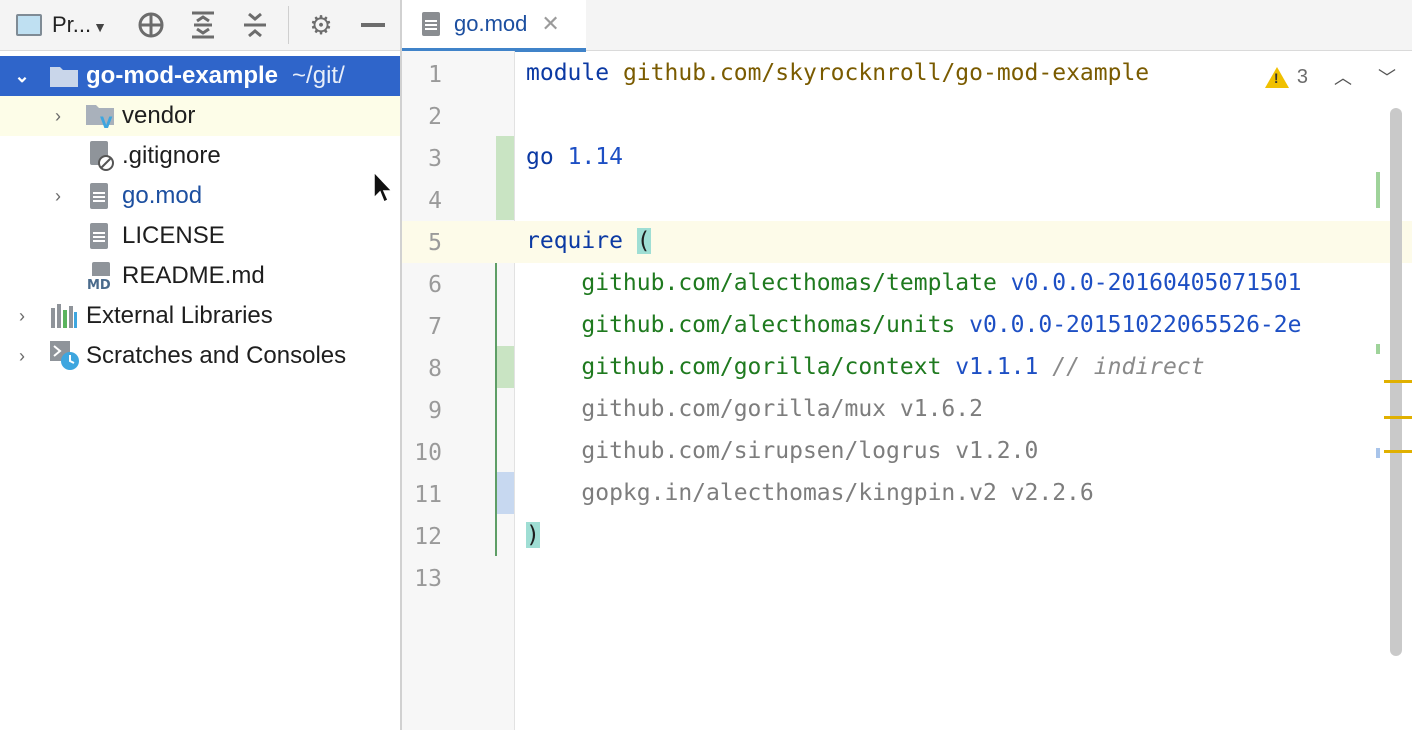 Image resolution: width=1412 pixels, height=730 pixels. I want to click on chevron-up-icon: ︿, so click(1343, 77).